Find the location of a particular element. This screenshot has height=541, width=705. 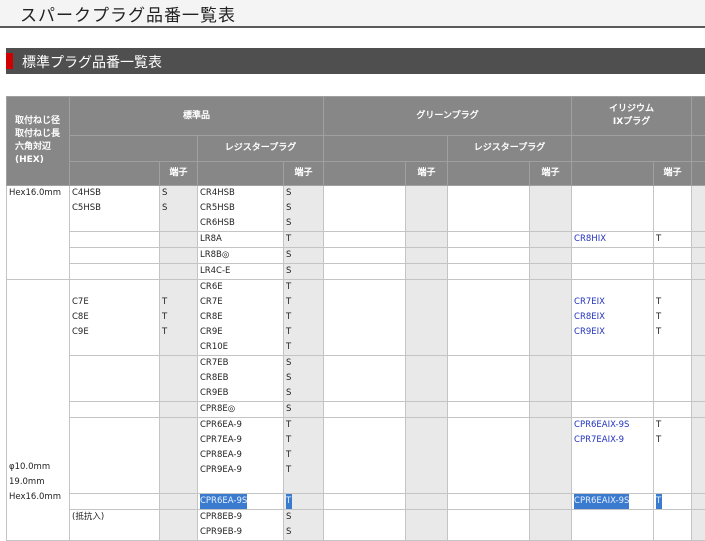

iridium-link: CR8HIX is located at coordinates (612, 239).